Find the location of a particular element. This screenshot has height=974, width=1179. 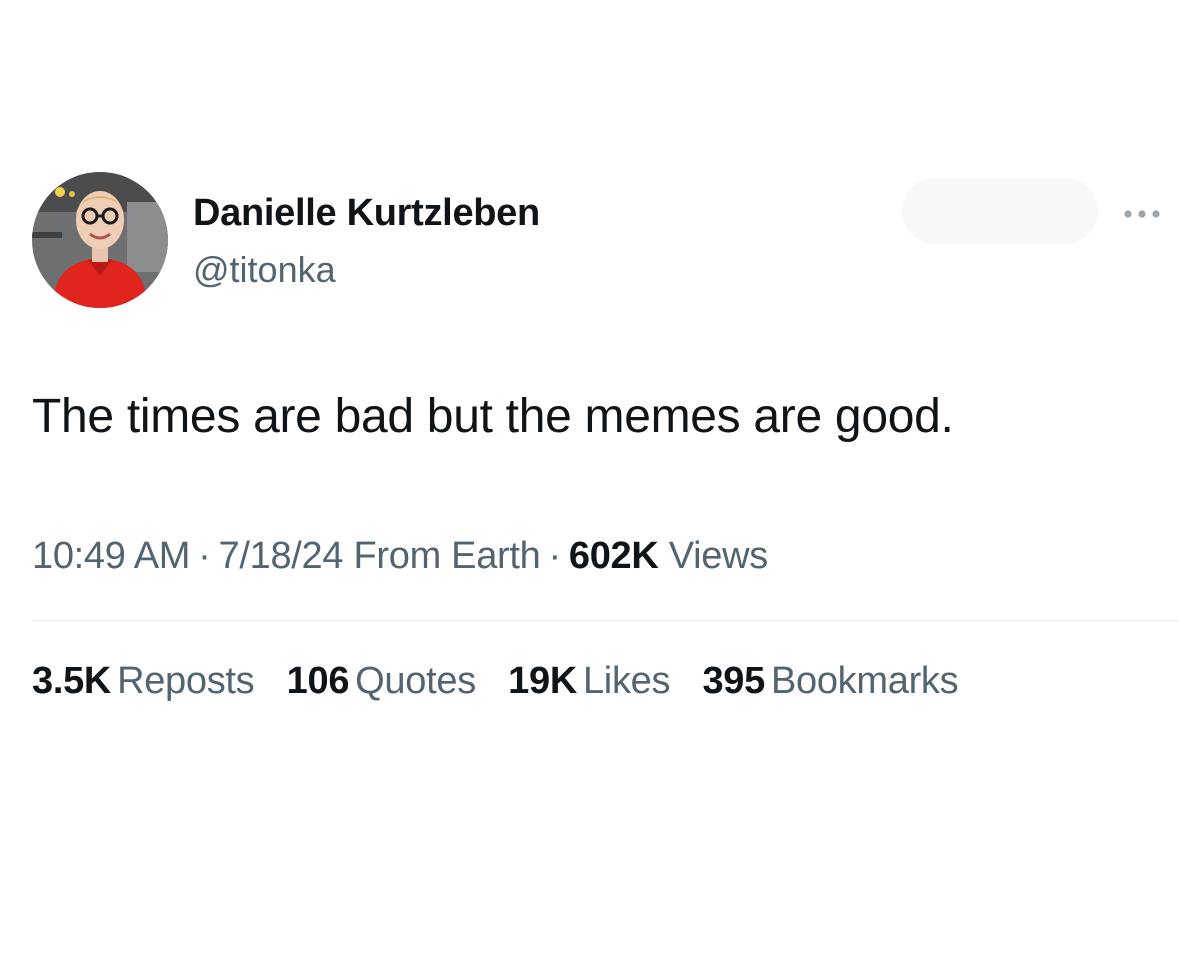

views-count: 602K is located at coordinates (613, 556).